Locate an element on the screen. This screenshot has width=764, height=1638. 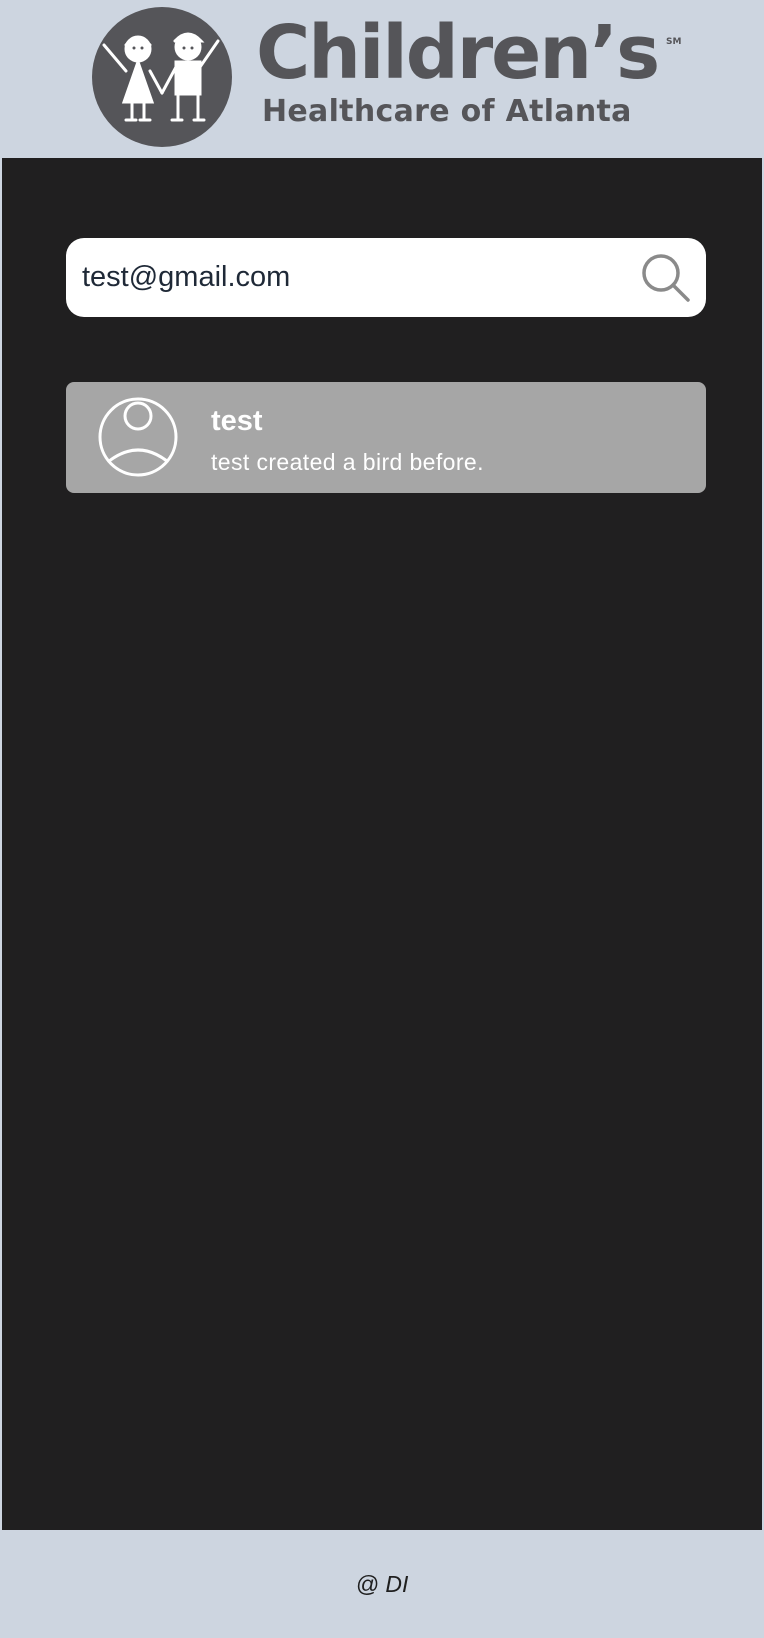
search-result-item: test test created a bird before. is located at coordinates (386, 437).